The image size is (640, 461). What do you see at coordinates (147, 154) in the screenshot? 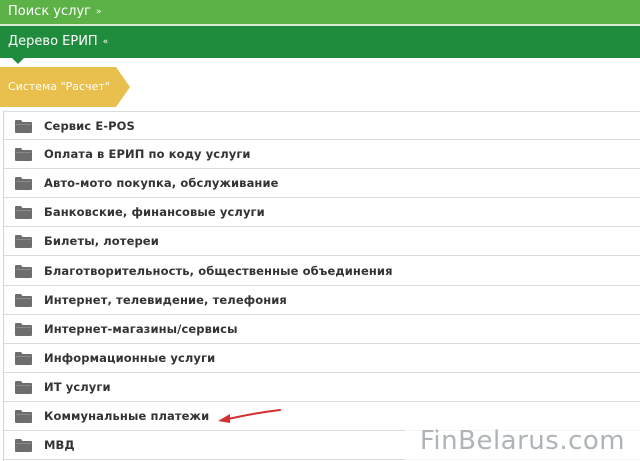
I see `category-label: Оплата в ЕРИП по коду услуги` at bounding box center [147, 154].